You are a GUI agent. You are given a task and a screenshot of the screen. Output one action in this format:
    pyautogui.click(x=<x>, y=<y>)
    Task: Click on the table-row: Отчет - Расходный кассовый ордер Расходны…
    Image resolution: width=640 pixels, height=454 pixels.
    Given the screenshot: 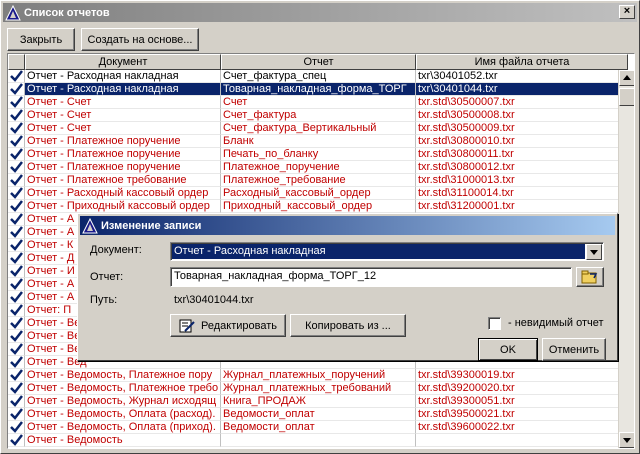 What is the action you would take?
    pyautogui.click(x=318, y=193)
    